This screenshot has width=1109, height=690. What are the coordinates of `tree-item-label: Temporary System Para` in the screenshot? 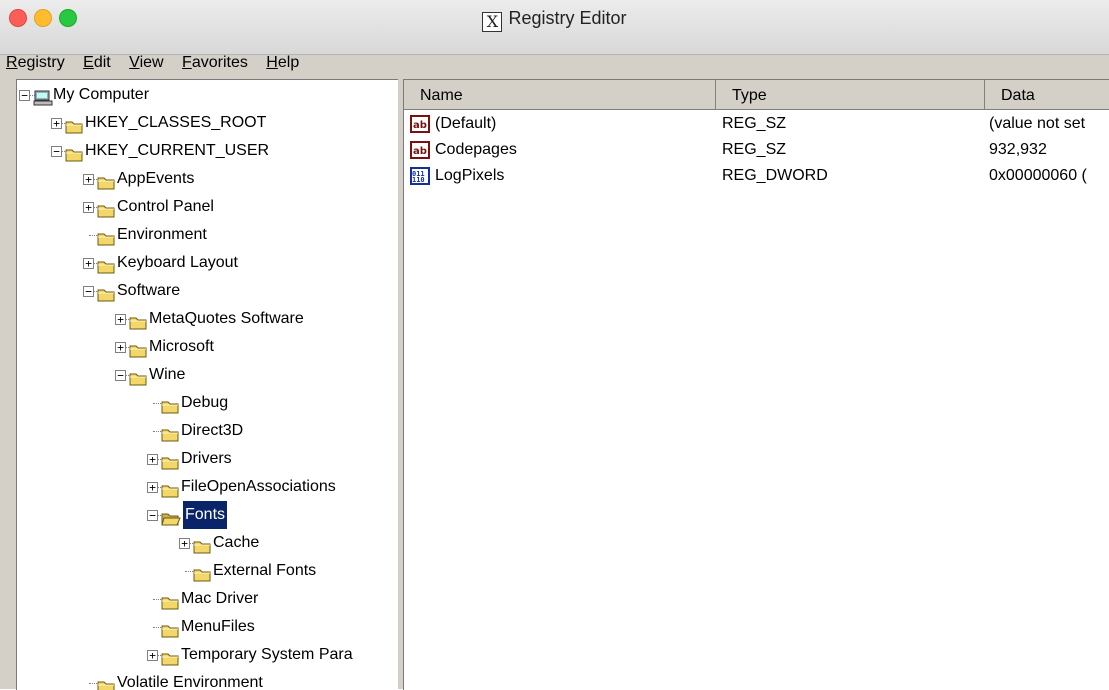 It's located at (267, 654).